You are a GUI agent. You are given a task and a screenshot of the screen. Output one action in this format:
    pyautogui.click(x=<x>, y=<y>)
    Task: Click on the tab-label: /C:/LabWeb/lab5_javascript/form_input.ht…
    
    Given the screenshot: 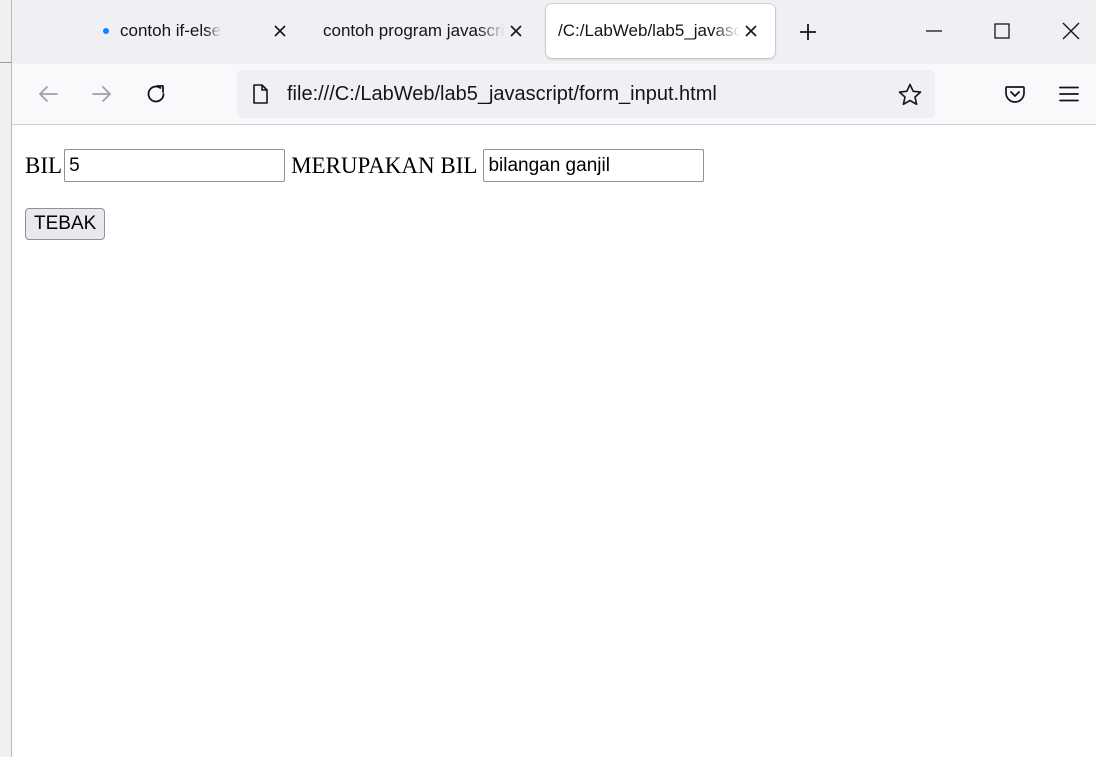 What is the action you would take?
    pyautogui.click(x=649, y=30)
    